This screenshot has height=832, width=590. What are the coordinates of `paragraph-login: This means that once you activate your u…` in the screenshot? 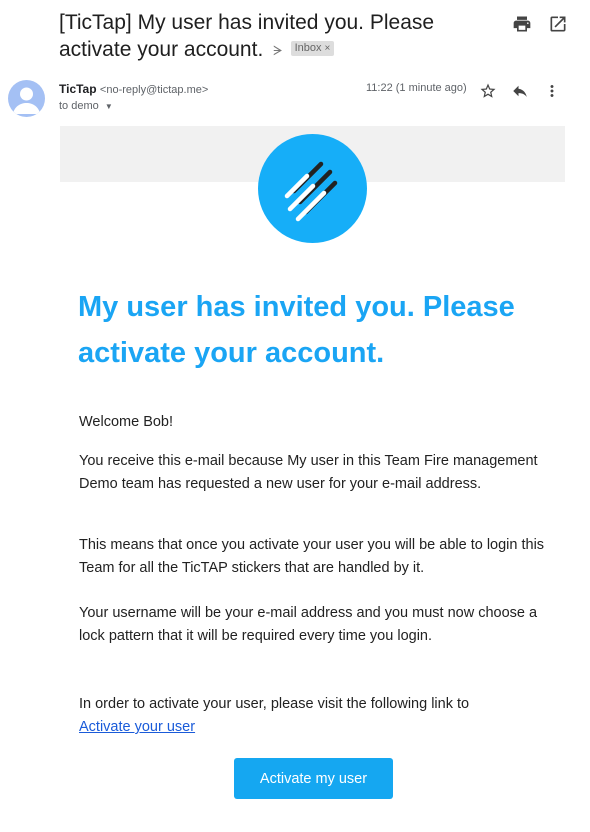 It's located at (312, 556).